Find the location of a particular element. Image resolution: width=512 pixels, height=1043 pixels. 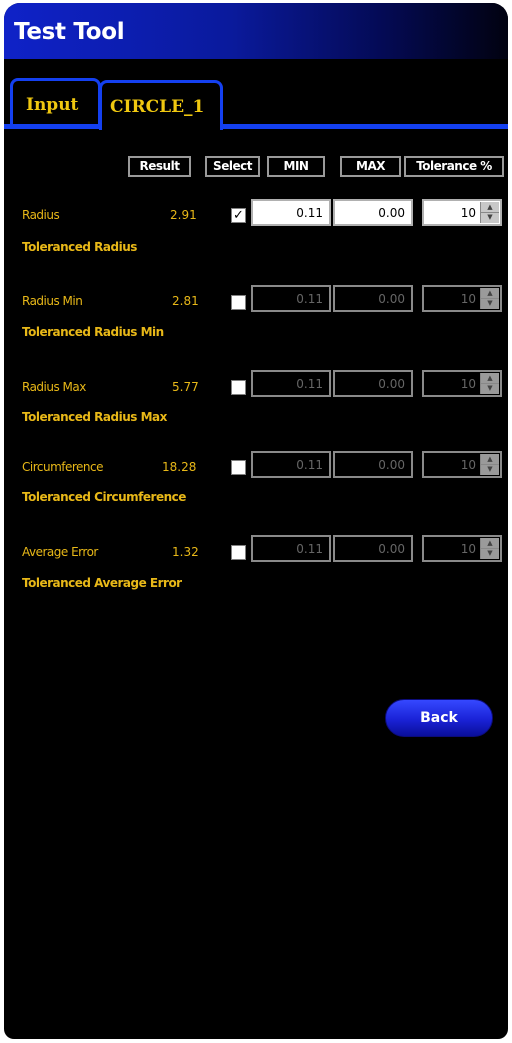

min-field-radius-min: 0.11 is located at coordinates (291, 298).